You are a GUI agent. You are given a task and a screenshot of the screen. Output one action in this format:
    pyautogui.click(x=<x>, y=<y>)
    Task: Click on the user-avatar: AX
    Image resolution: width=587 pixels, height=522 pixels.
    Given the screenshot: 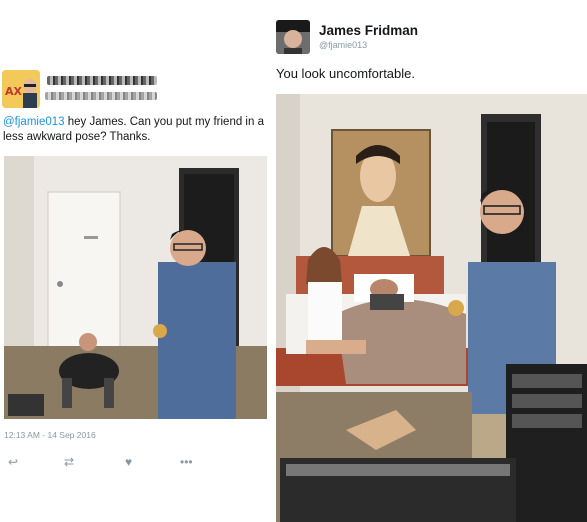 What is the action you would take?
    pyautogui.click(x=21, y=89)
    